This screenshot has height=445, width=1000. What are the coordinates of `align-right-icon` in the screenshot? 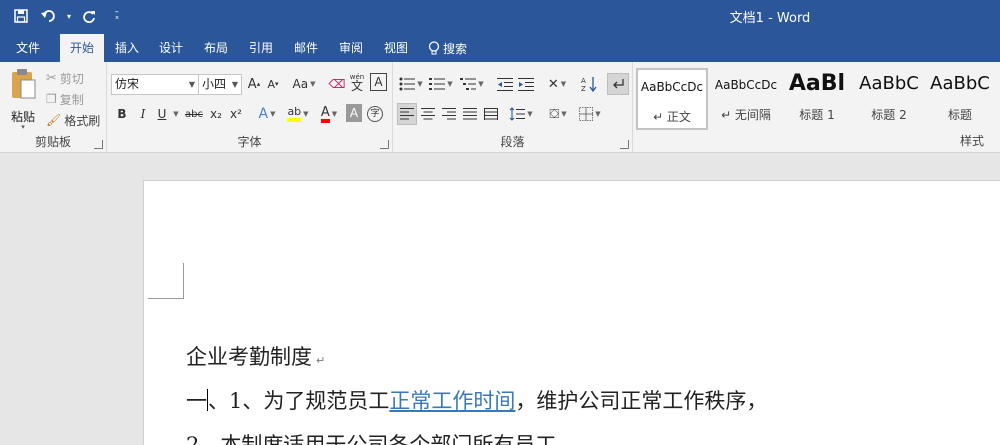 It's located at (449, 114).